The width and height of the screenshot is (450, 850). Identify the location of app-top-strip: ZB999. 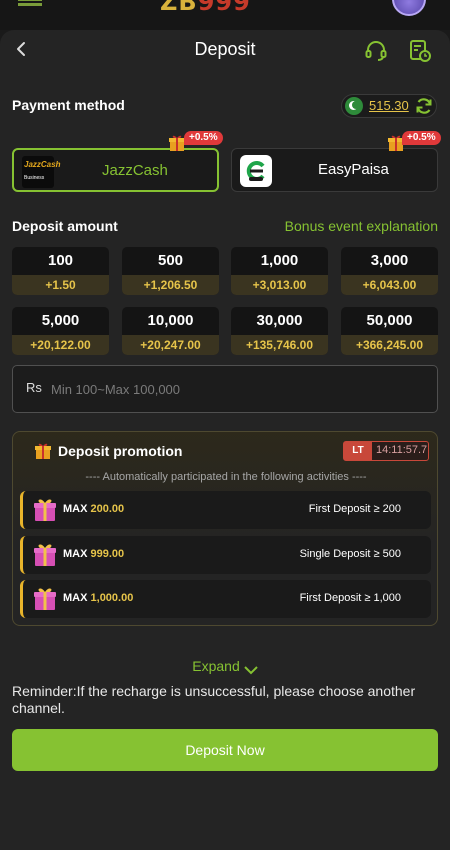
(225, 15).